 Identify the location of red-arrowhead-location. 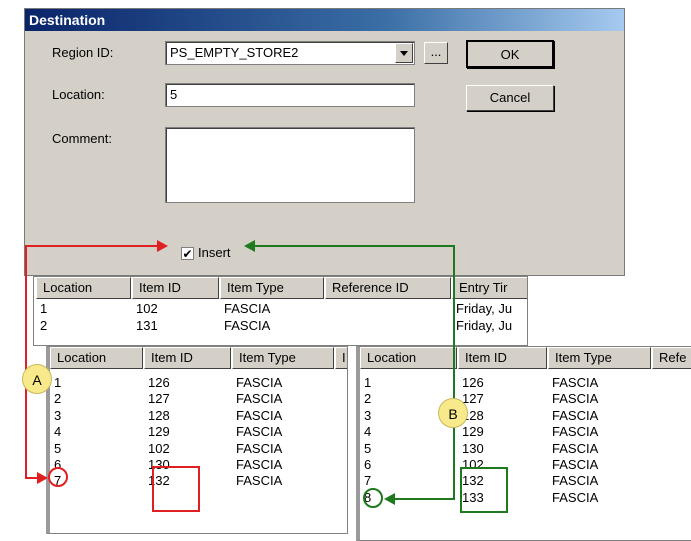
(42, 478).